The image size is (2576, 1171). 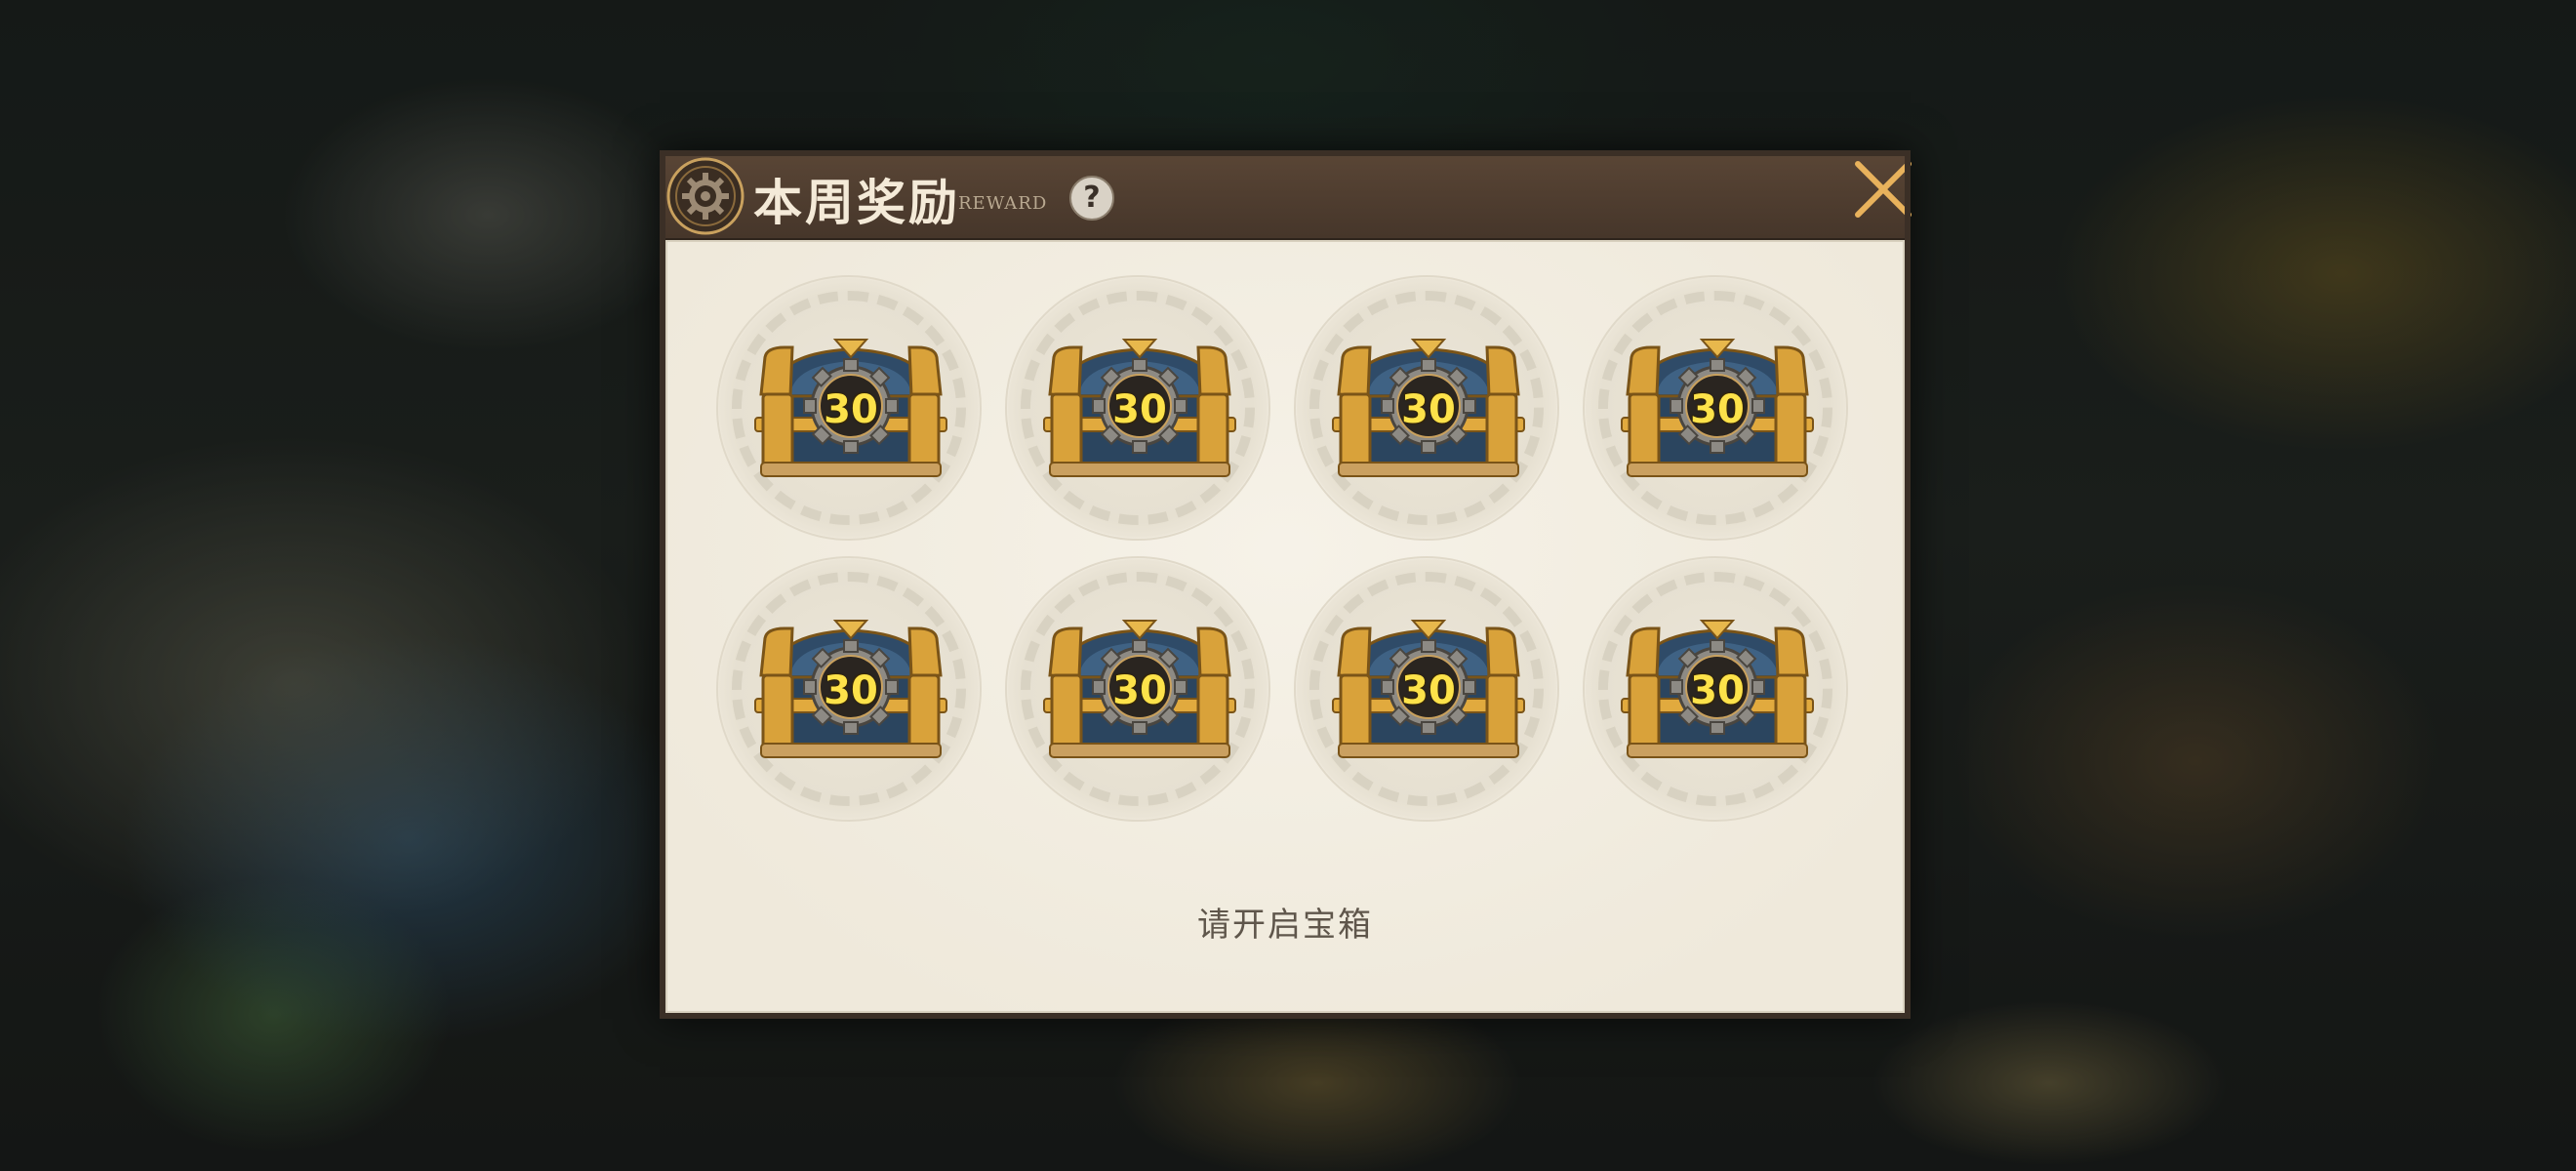 I want to click on close-icon, so click(x=1883, y=189).